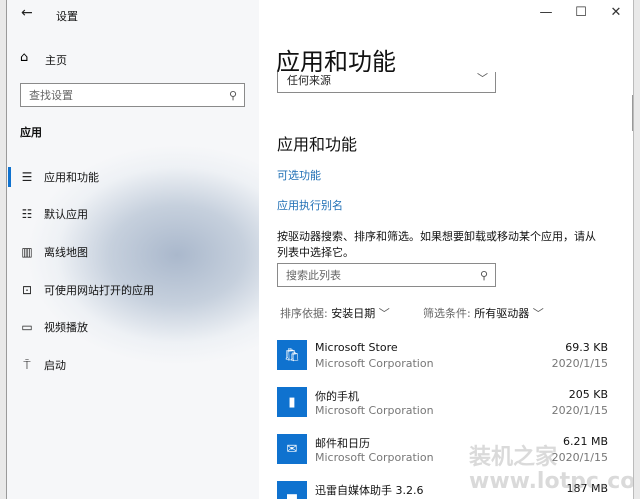 Image resolution: width=640 pixels, height=499 pixels. What do you see at coordinates (292, 449) in the screenshot?
I see `mail-icon: ✉` at bounding box center [292, 449].